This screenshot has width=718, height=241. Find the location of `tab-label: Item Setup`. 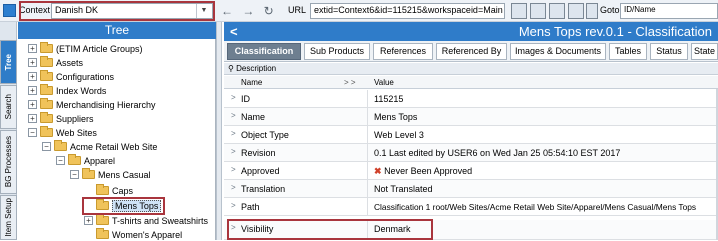

tab-label: Item Setup is located at coordinates (8, 217).